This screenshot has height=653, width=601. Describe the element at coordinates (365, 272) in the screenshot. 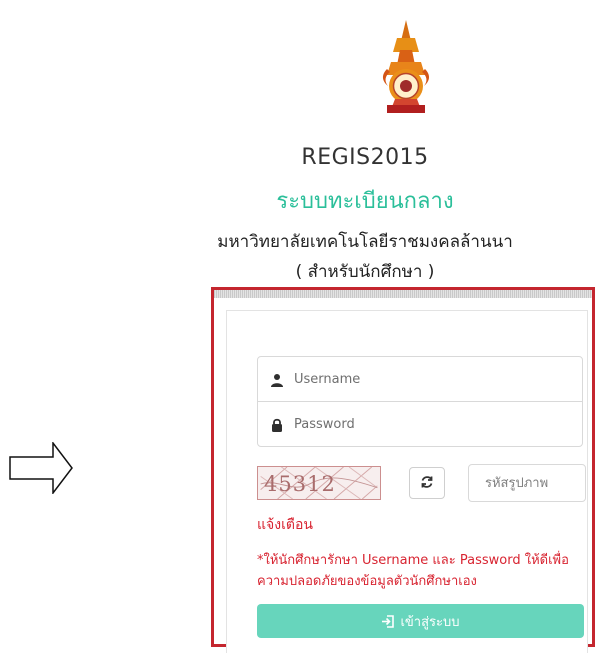

I see `audience-label: ( สำหรับนักศึกษา )` at that location.